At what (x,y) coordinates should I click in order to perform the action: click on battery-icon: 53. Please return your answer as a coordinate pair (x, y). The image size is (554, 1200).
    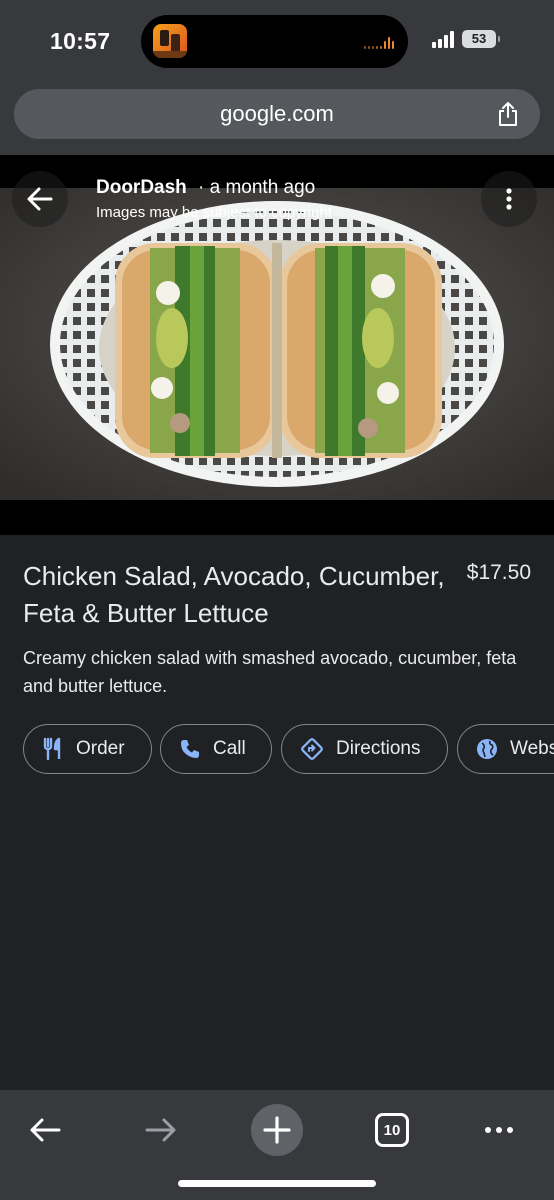
    Looking at the image, I should click on (481, 39).